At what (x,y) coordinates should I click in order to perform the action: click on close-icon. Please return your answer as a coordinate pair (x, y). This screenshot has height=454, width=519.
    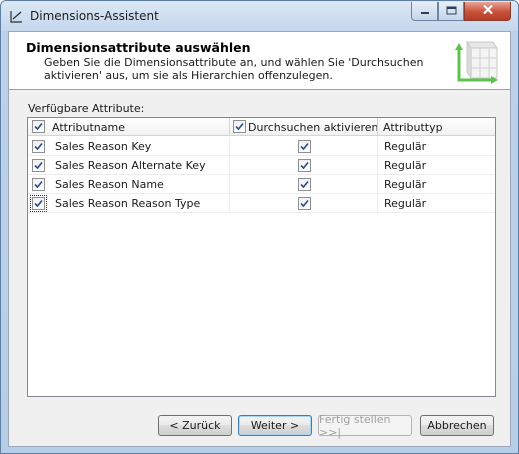
    Looking at the image, I should click on (488, 11).